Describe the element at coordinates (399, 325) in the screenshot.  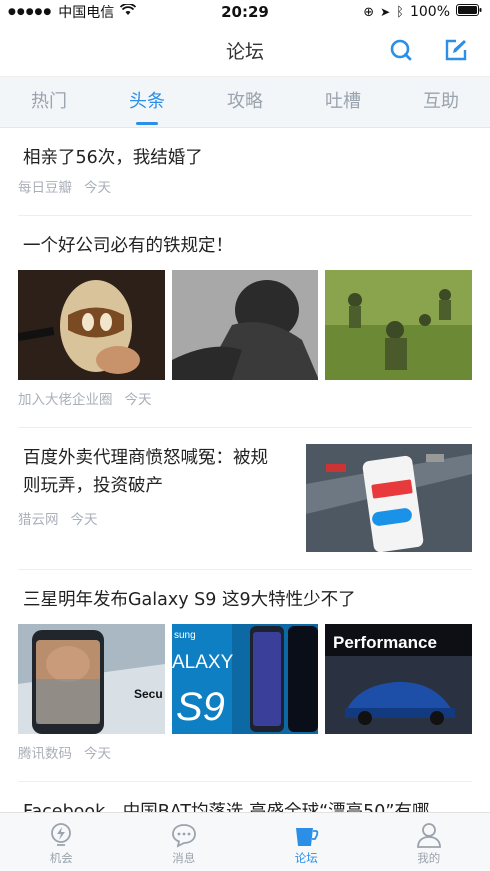
I see `thumbnail-soldiers` at that location.